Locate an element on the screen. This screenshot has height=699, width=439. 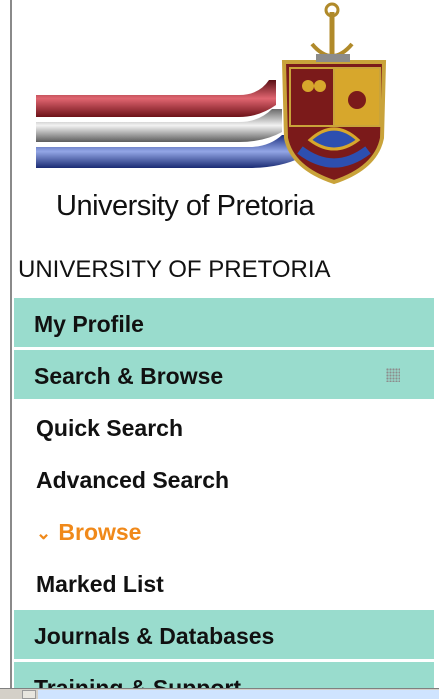
logo-wordmark: University of Pretoria is located at coordinates (185, 206).